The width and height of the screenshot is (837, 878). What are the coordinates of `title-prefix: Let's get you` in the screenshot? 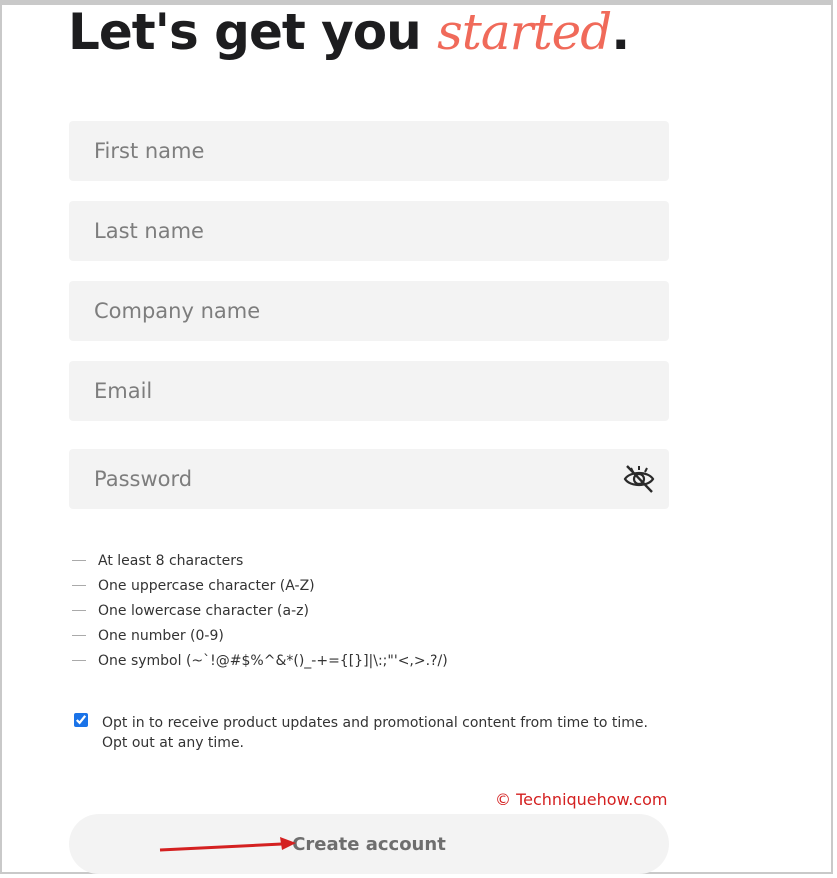 It's located at (253, 32).